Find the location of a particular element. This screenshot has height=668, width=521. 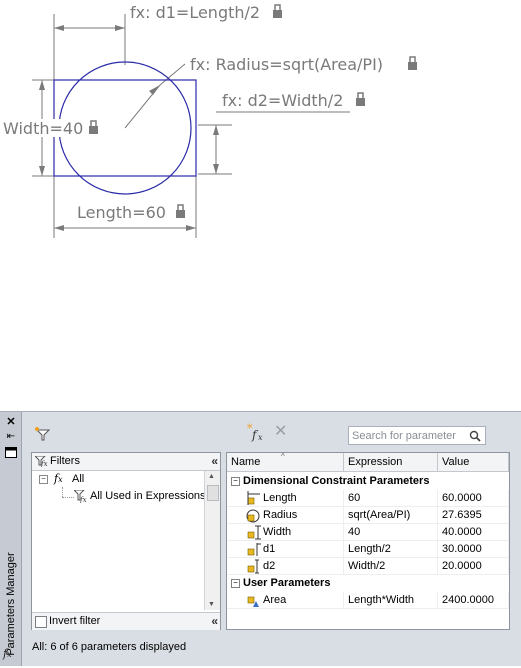

close-icon: ✕ is located at coordinates (11, 422).